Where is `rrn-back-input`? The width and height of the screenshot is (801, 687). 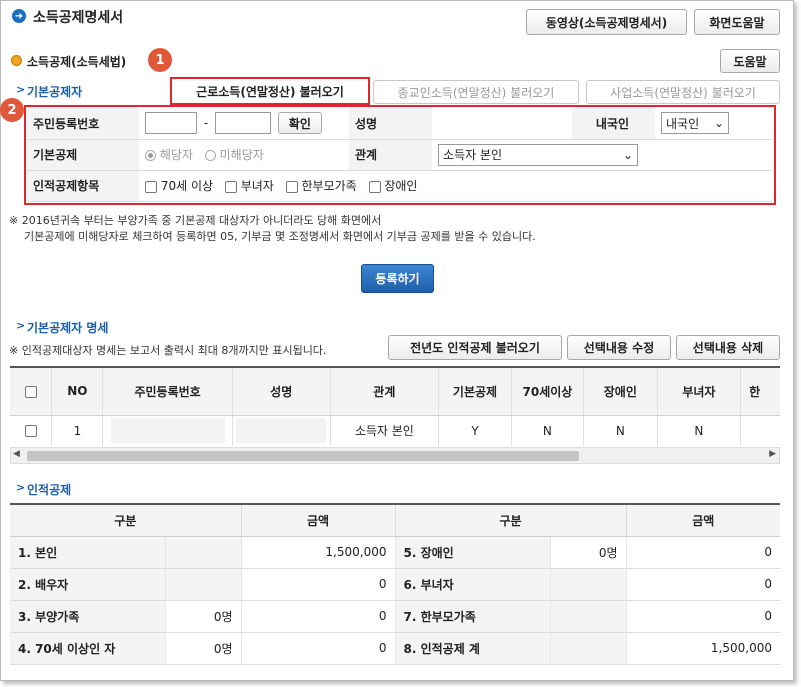
rrn-back-input is located at coordinates (243, 123).